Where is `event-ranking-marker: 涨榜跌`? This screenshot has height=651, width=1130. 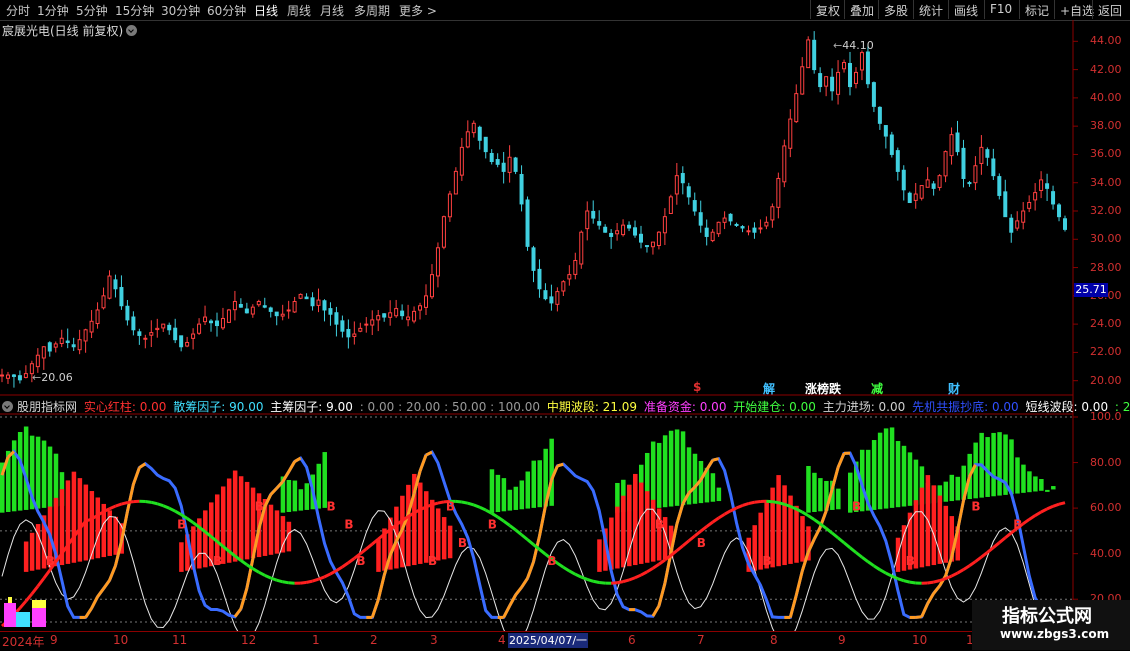 event-ranking-marker: 涨榜跌 is located at coordinates (823, 388).